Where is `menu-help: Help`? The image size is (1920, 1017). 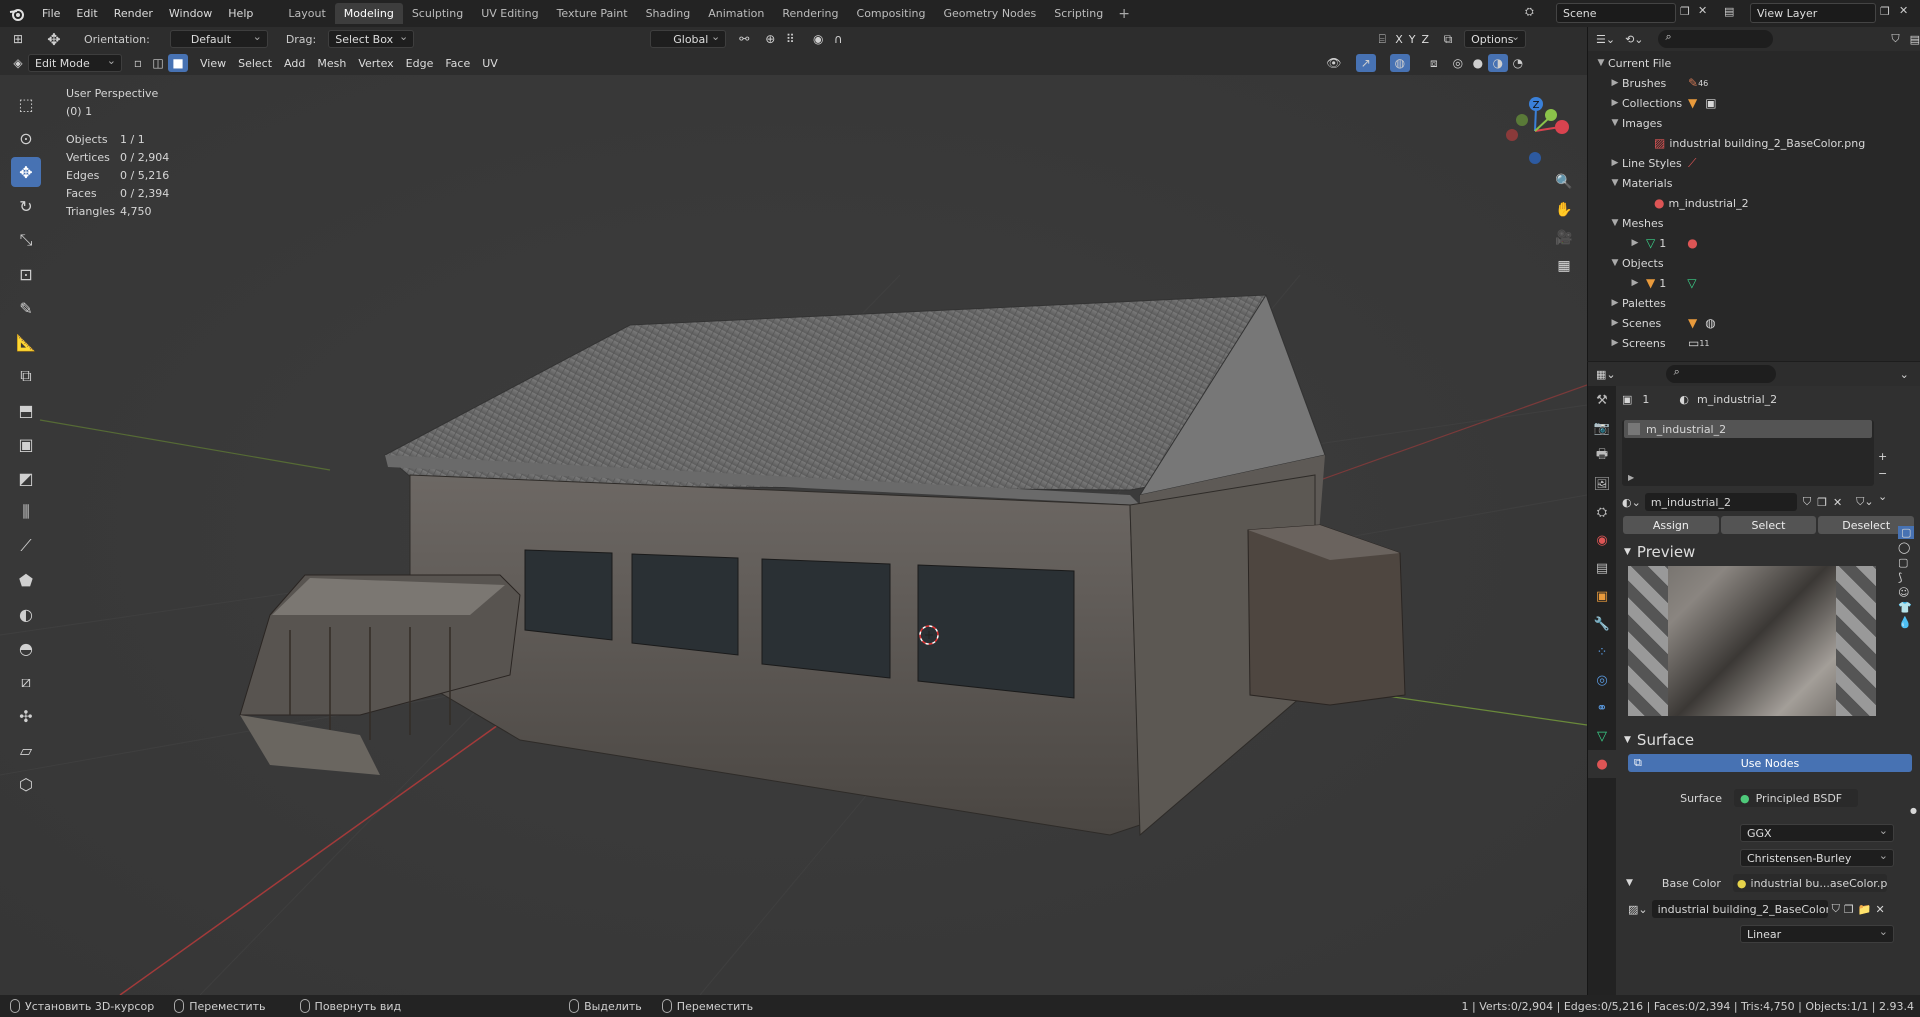
menu-help: Help is located at coordinates (240, 13).